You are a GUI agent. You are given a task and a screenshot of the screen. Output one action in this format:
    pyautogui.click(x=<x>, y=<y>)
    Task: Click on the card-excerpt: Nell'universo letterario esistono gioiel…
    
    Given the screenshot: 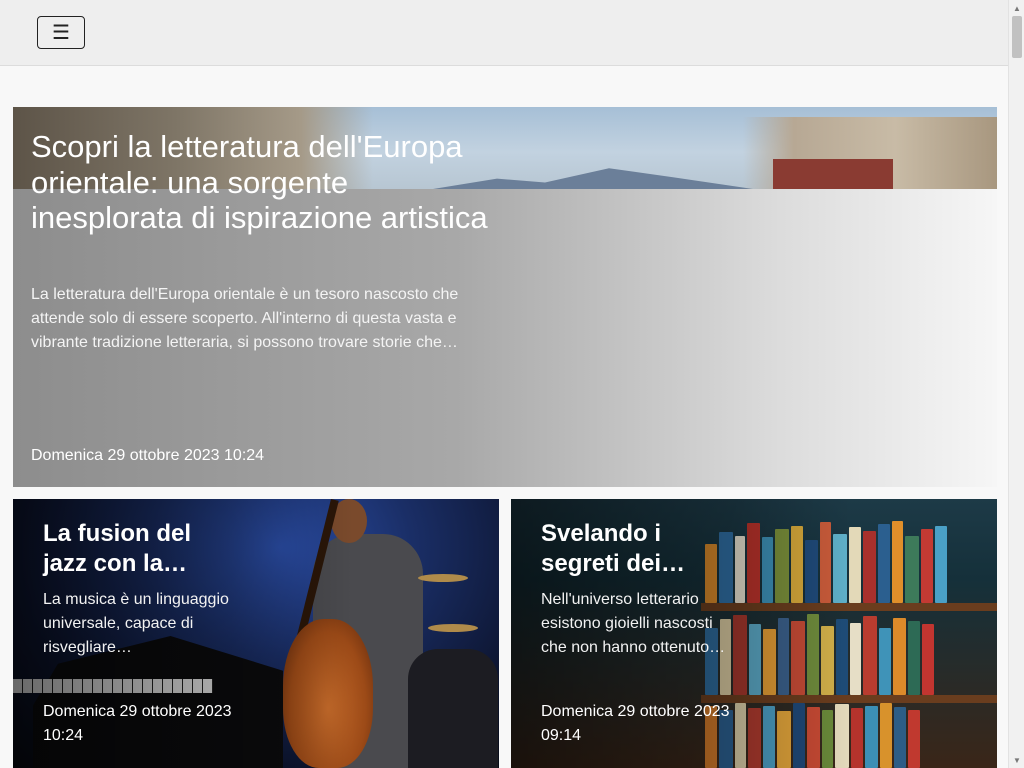 What is the action you would take?
    pyautogui.click(x=633, y=623)
    